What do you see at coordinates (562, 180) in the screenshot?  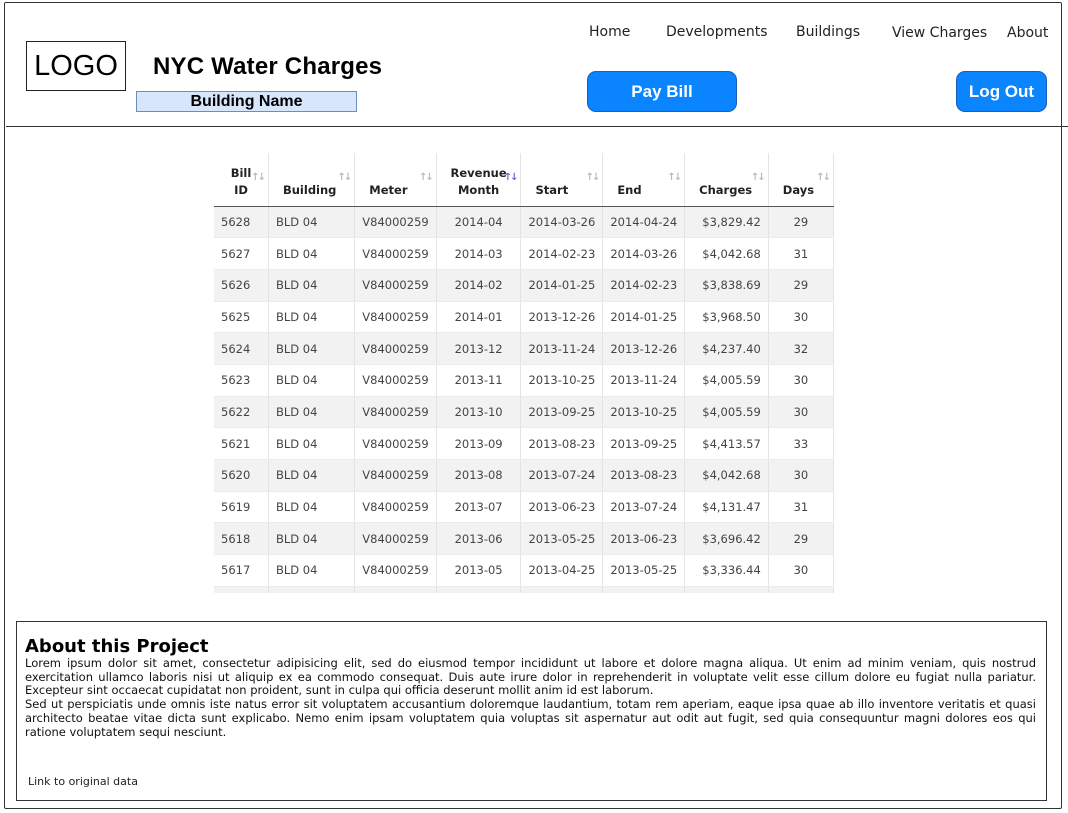 I see `column-header: Start ↑↓` at bounding box center [562, 180].